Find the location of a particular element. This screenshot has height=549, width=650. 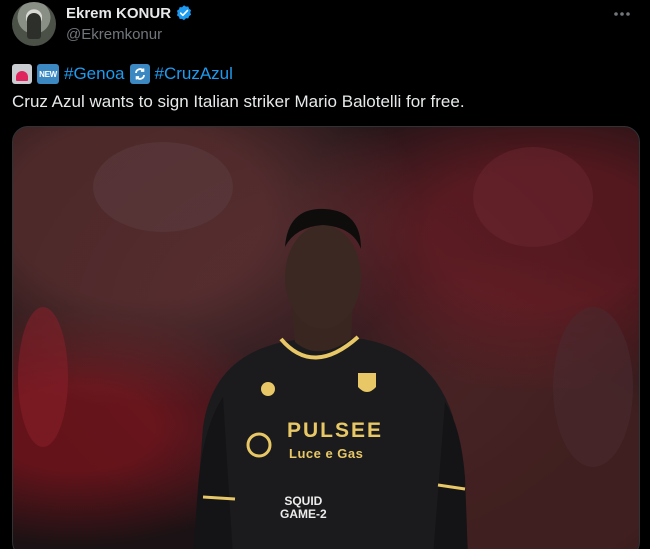

tweet-tags-line: NEW #Genoa #CruzAzul is located at coordinates (122, 74).